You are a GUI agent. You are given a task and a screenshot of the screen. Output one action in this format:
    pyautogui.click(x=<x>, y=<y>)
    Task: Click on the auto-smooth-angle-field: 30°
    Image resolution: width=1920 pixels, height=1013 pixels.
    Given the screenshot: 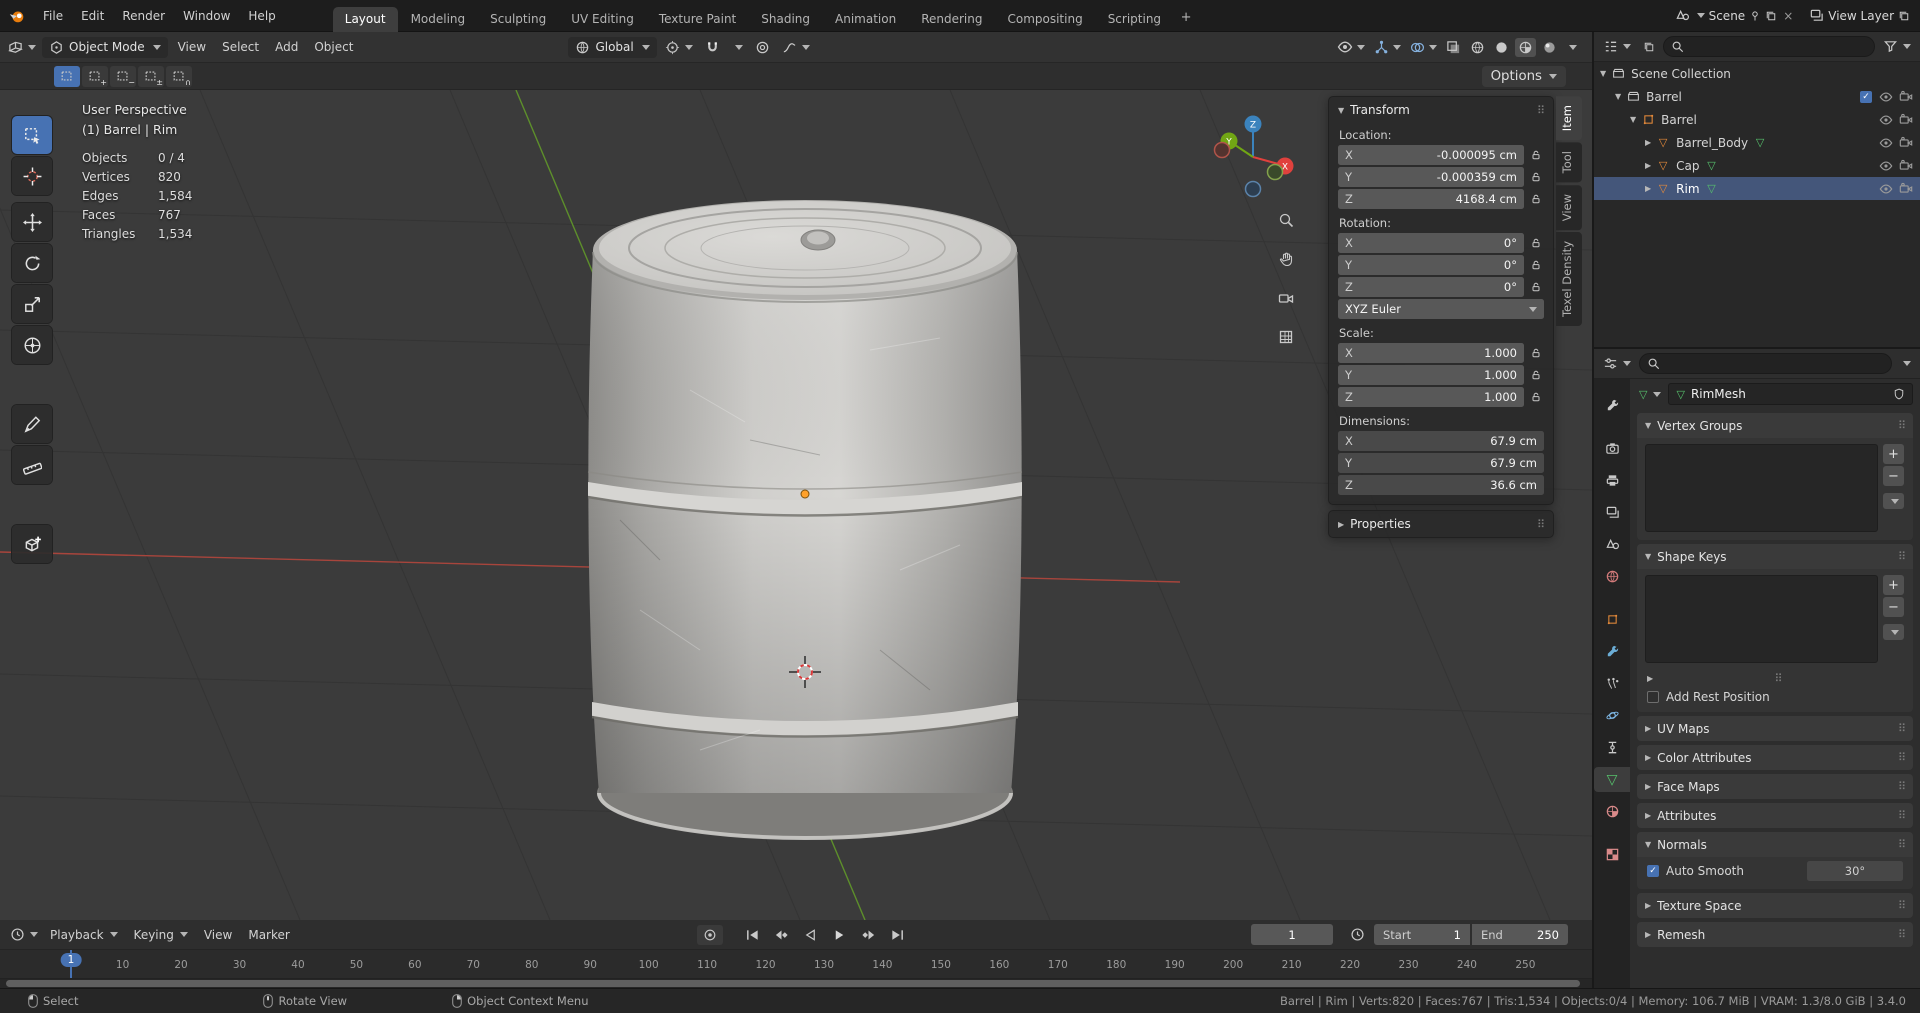 What is the action you would take?
    pyautogui.click(x=1855, y=871)
    